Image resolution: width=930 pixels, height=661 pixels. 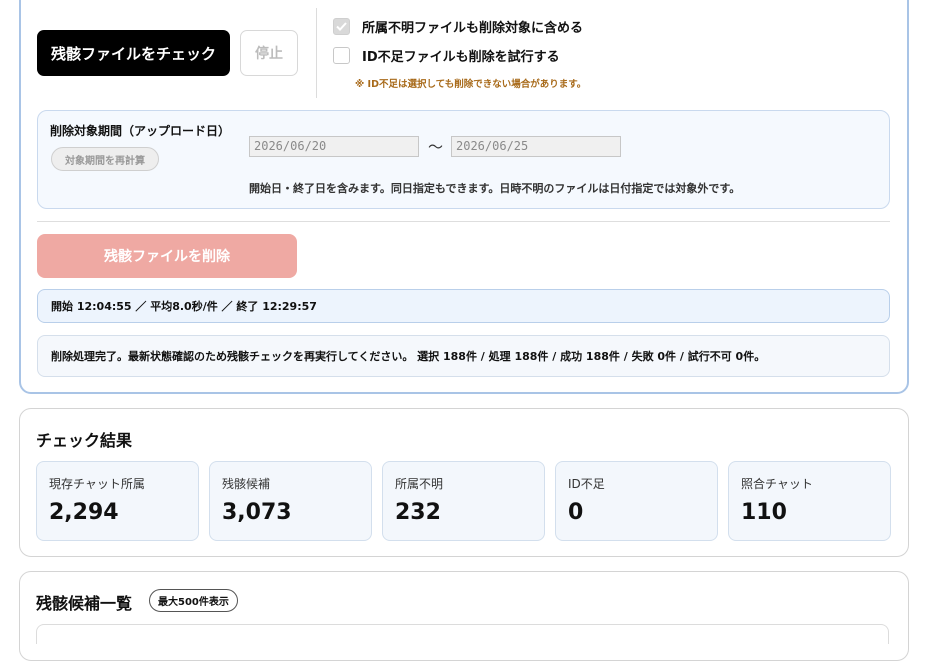 I want to click on stat-value: 232, so click(x=418, y=512).